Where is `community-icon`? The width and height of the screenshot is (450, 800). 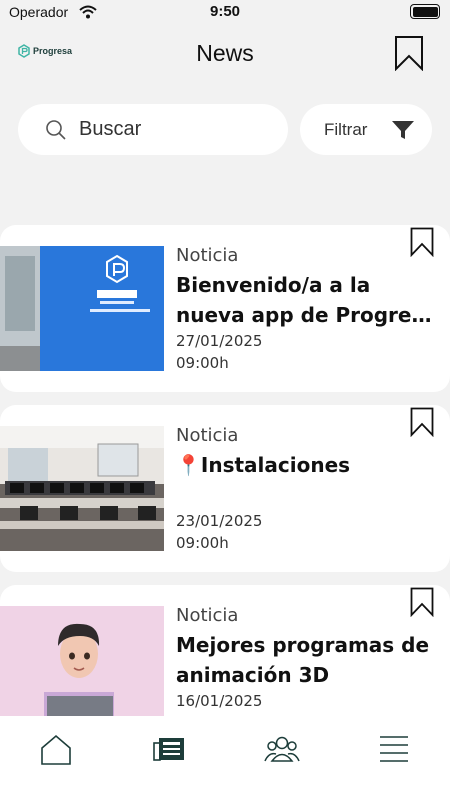 community-icon is located at coordinates (282, 749).